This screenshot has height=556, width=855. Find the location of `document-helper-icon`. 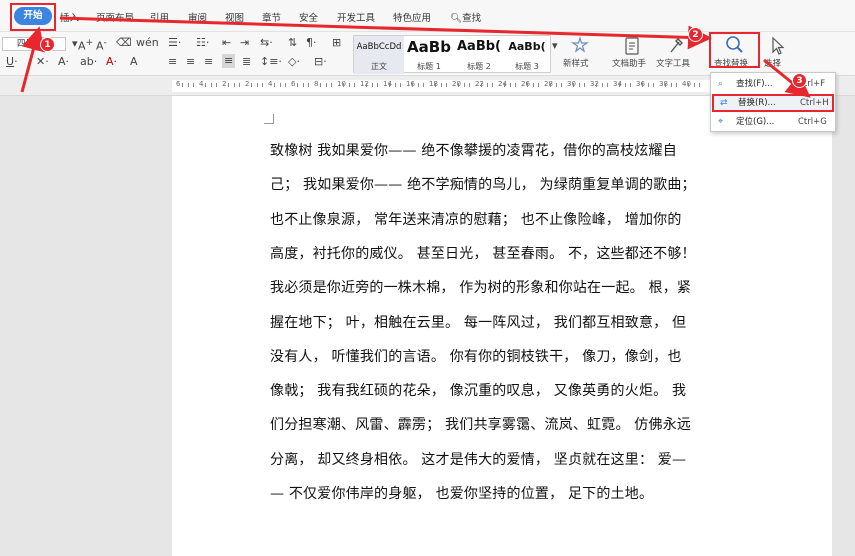

document-helper-icon is located at coordinates (632, 46).